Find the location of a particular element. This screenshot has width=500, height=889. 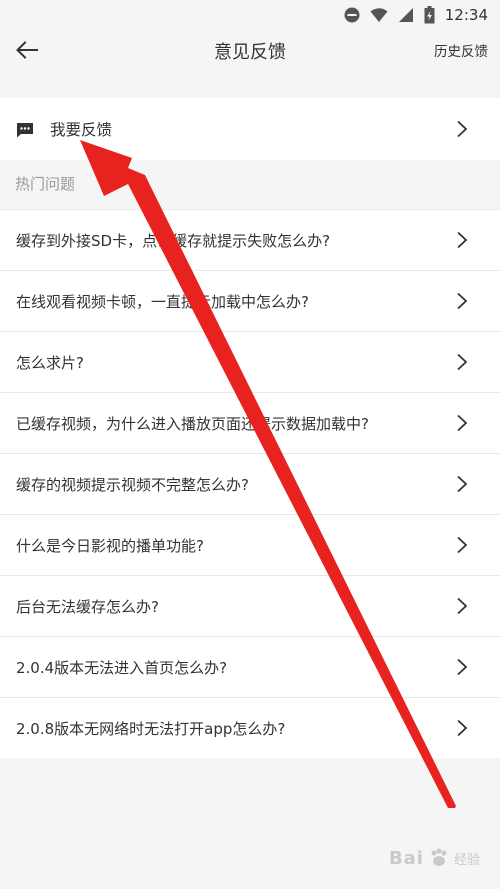

app-bar: 意见反馈 历史反馈 is located at coordinates (250, 50).